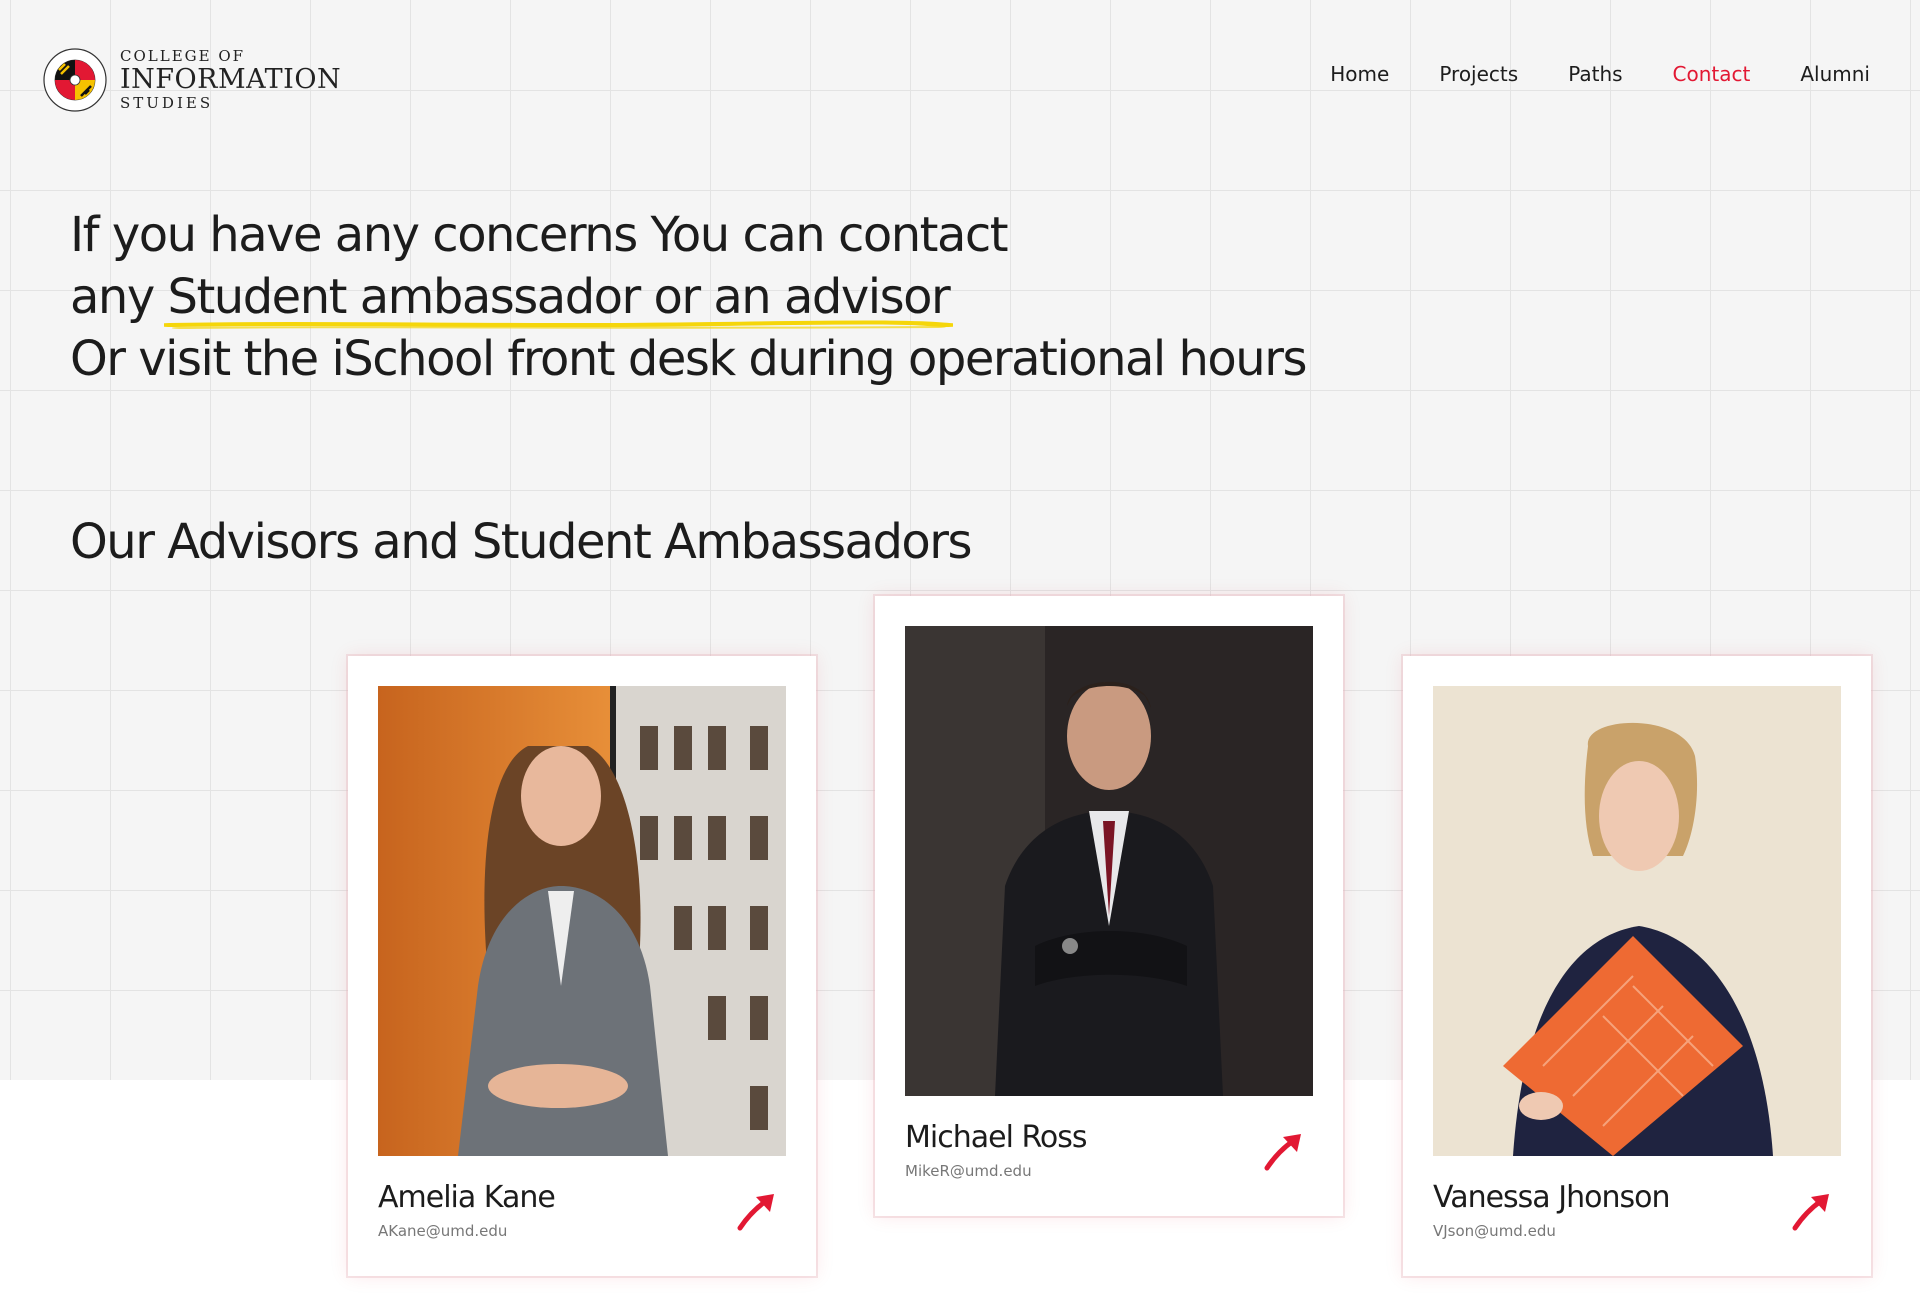  I want to click on person-card-vanessa: Vanessa Jhonson VJson@umd.edu, so click(1637, 966).